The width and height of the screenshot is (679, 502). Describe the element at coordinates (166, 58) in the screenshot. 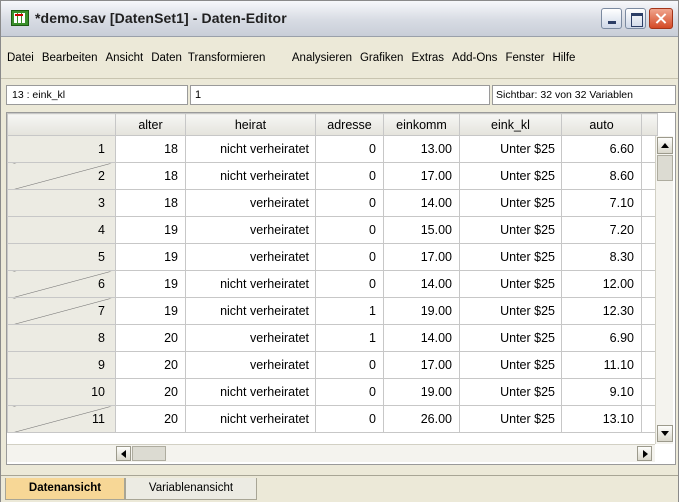

I see `menu-daten: Daten` at that location.